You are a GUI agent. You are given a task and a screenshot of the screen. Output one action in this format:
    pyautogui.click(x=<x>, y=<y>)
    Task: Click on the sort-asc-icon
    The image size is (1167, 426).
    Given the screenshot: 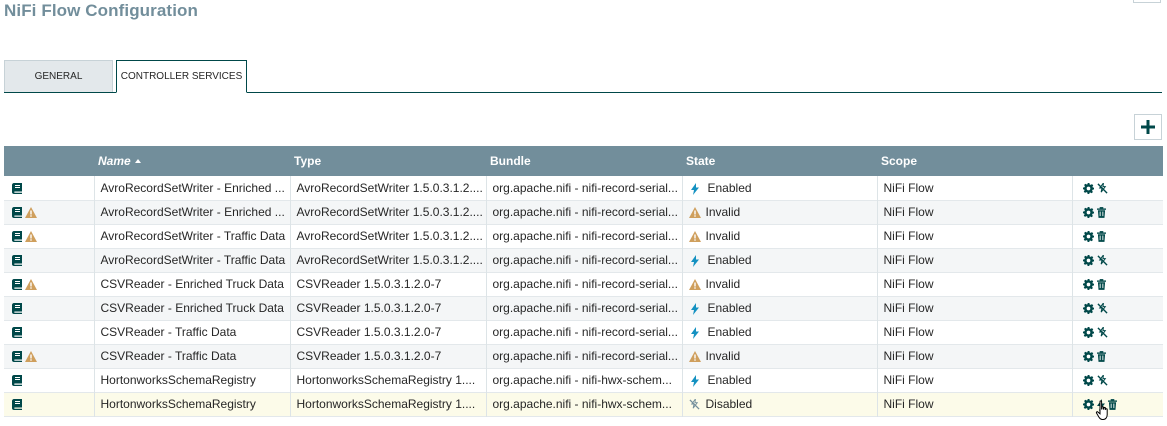 What is the action you would take?
    pyautogui.click(x=137, y=160)
    